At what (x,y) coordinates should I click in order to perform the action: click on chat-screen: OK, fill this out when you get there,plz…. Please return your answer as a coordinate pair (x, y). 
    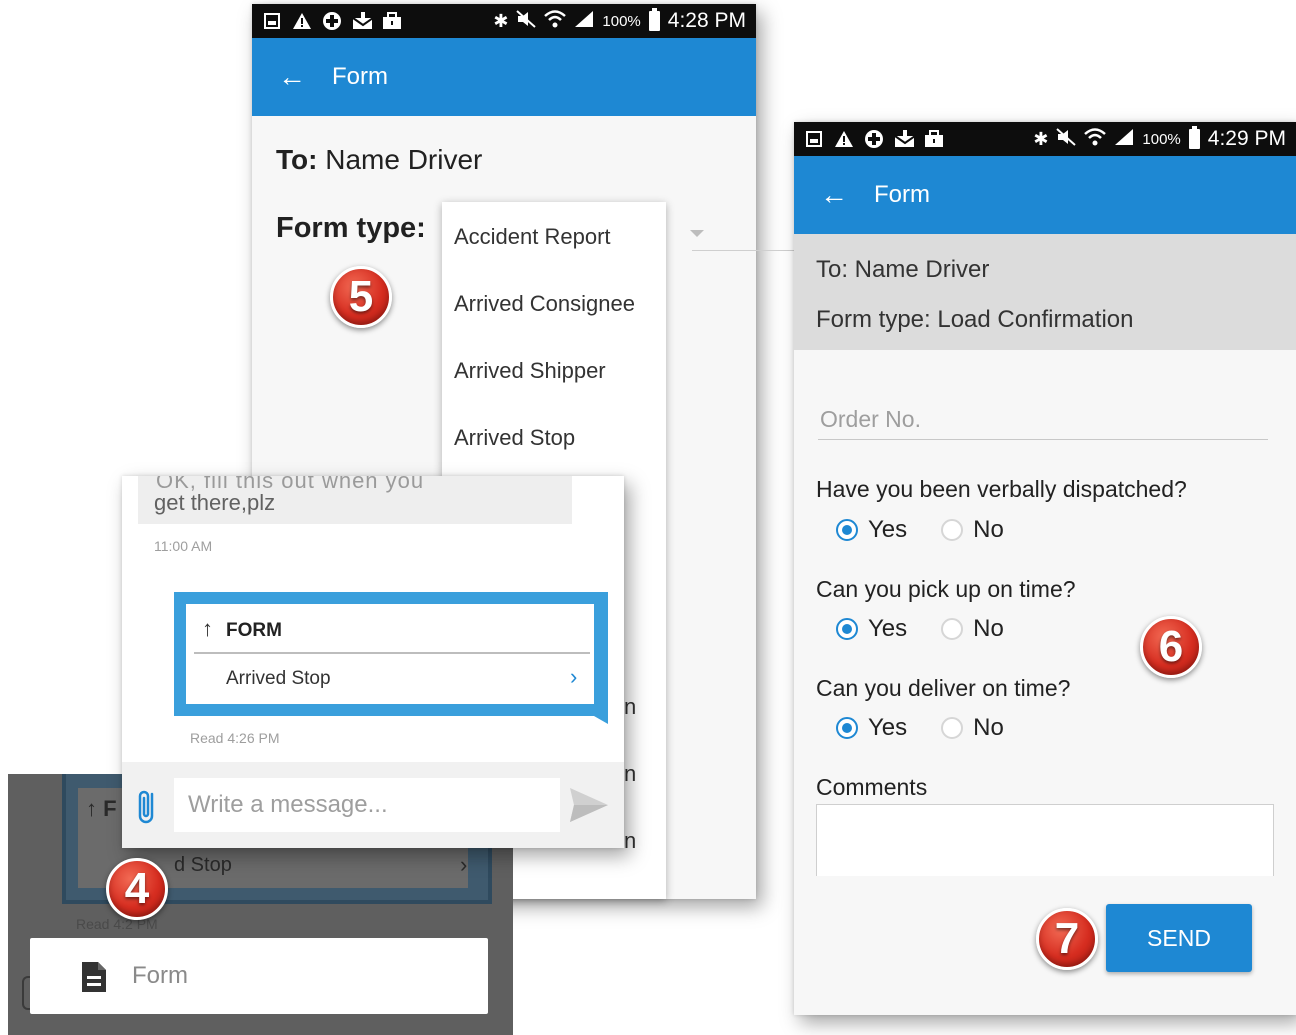
    Looking at the image, I should click on (373, 662).